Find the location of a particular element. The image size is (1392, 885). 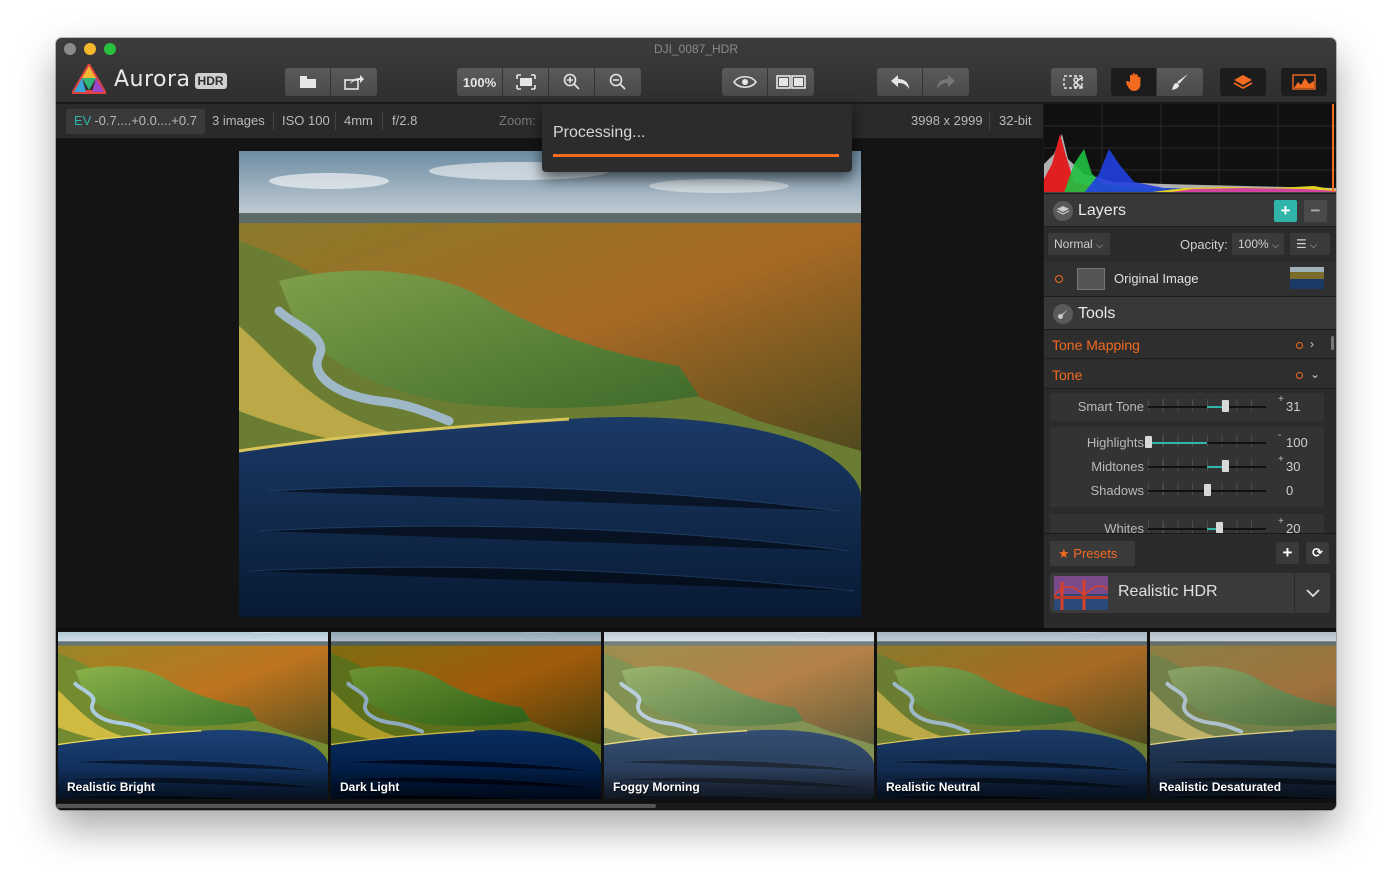

slider-highlights: Highlights - 100 is located at coordinates (1187, 442).